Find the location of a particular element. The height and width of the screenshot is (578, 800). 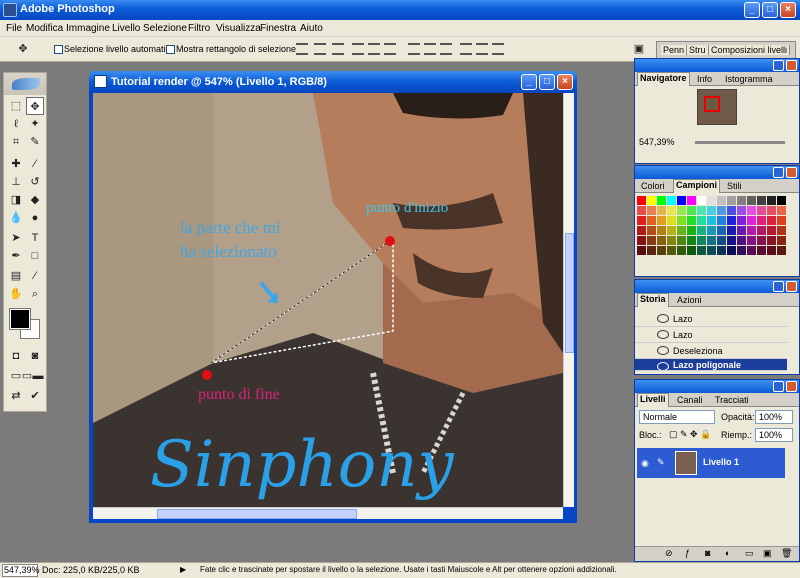

menu-livello: Livello is located at coordinates (126, 28).